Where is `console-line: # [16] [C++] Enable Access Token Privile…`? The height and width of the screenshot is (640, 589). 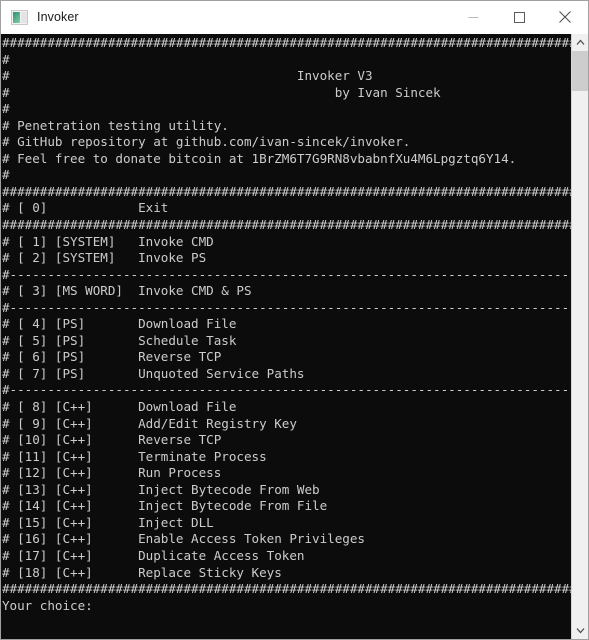
console-line: # [16] [C++] Enable Access Token Privile… is located at coordinates (183, 539).